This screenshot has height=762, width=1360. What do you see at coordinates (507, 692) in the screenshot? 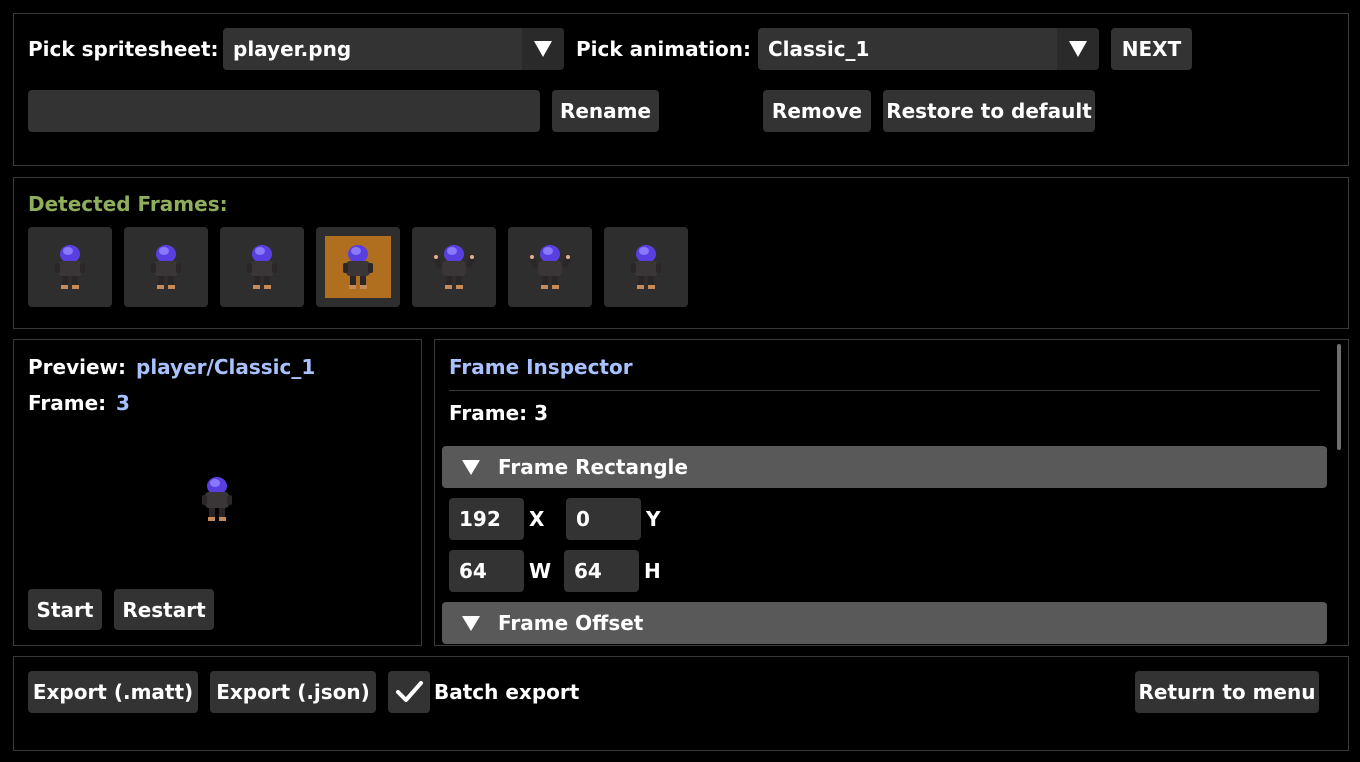
I see `batch-export-label: Batch export` at bounding box center [507, 692].